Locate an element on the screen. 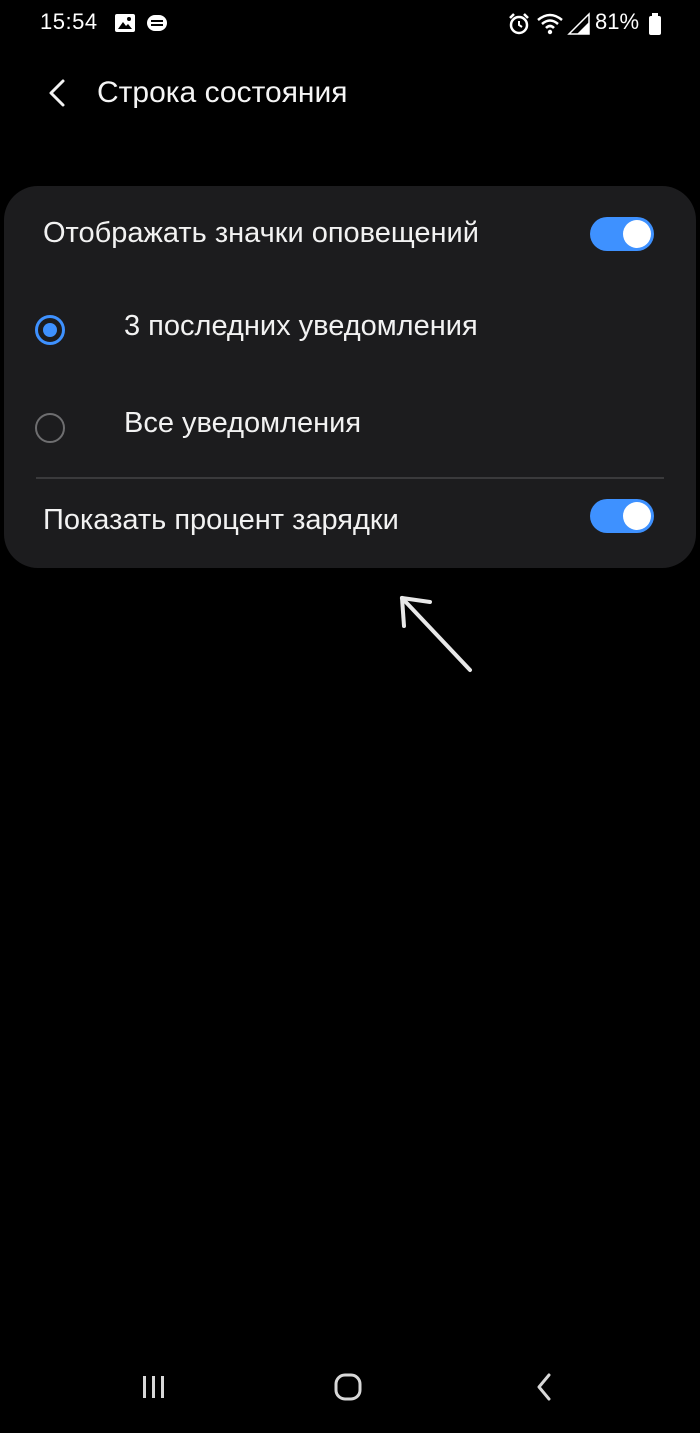 The width and height of the screenshot is (700, 1433). page-title: Строка состояния is located at coordinates (222, 92).